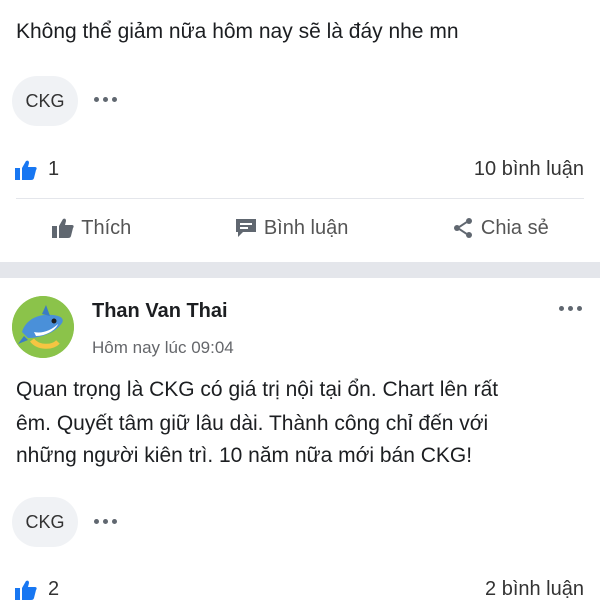 This screenshot has height=600, width=600. Describe the element at coordinates (54, 169) in the screenshot. I see `like-count: 1` at that location.